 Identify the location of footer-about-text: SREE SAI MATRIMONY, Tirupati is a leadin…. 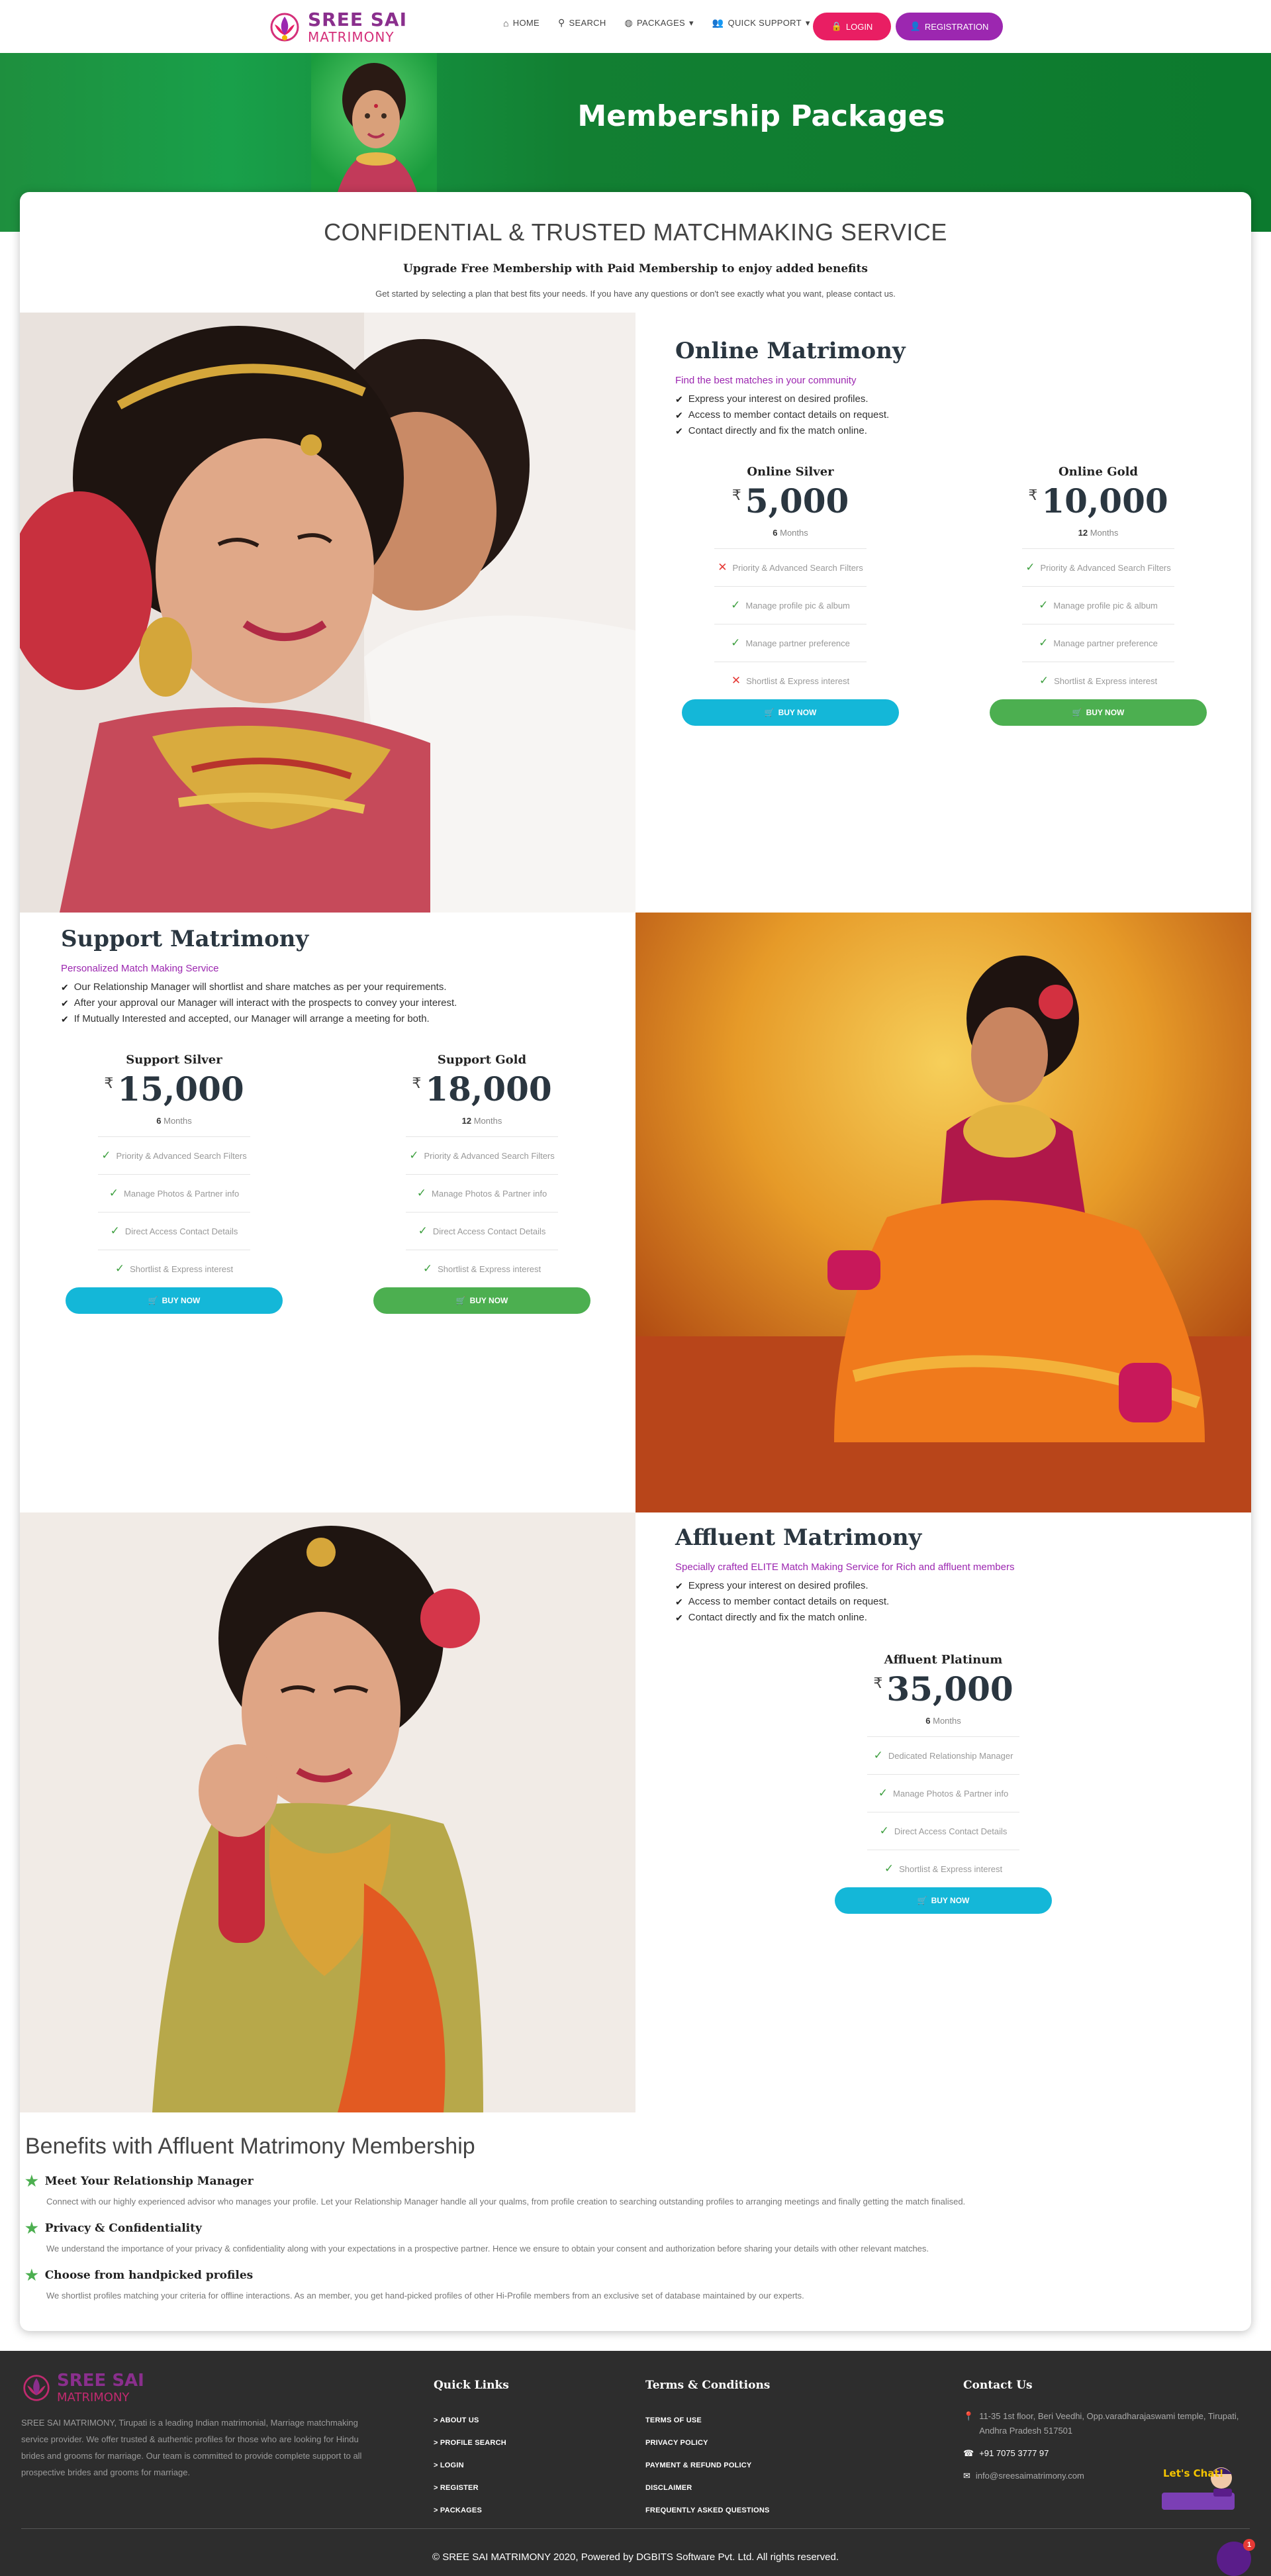
(192, 2447).